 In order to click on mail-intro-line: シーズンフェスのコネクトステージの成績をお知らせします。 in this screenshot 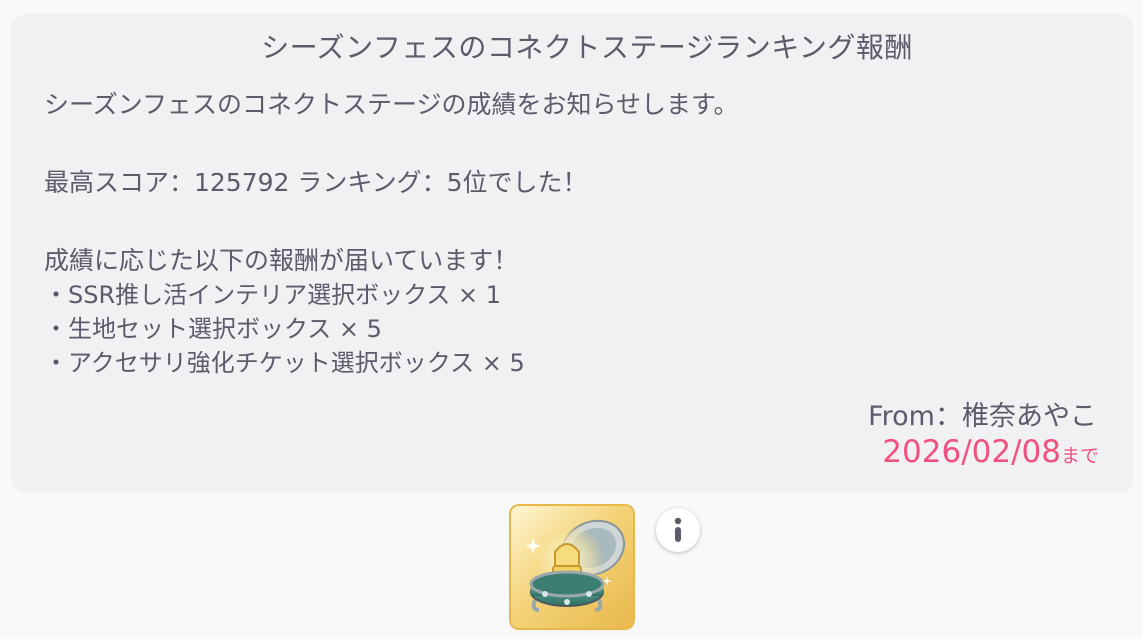, I will do `click(391, 104)`.